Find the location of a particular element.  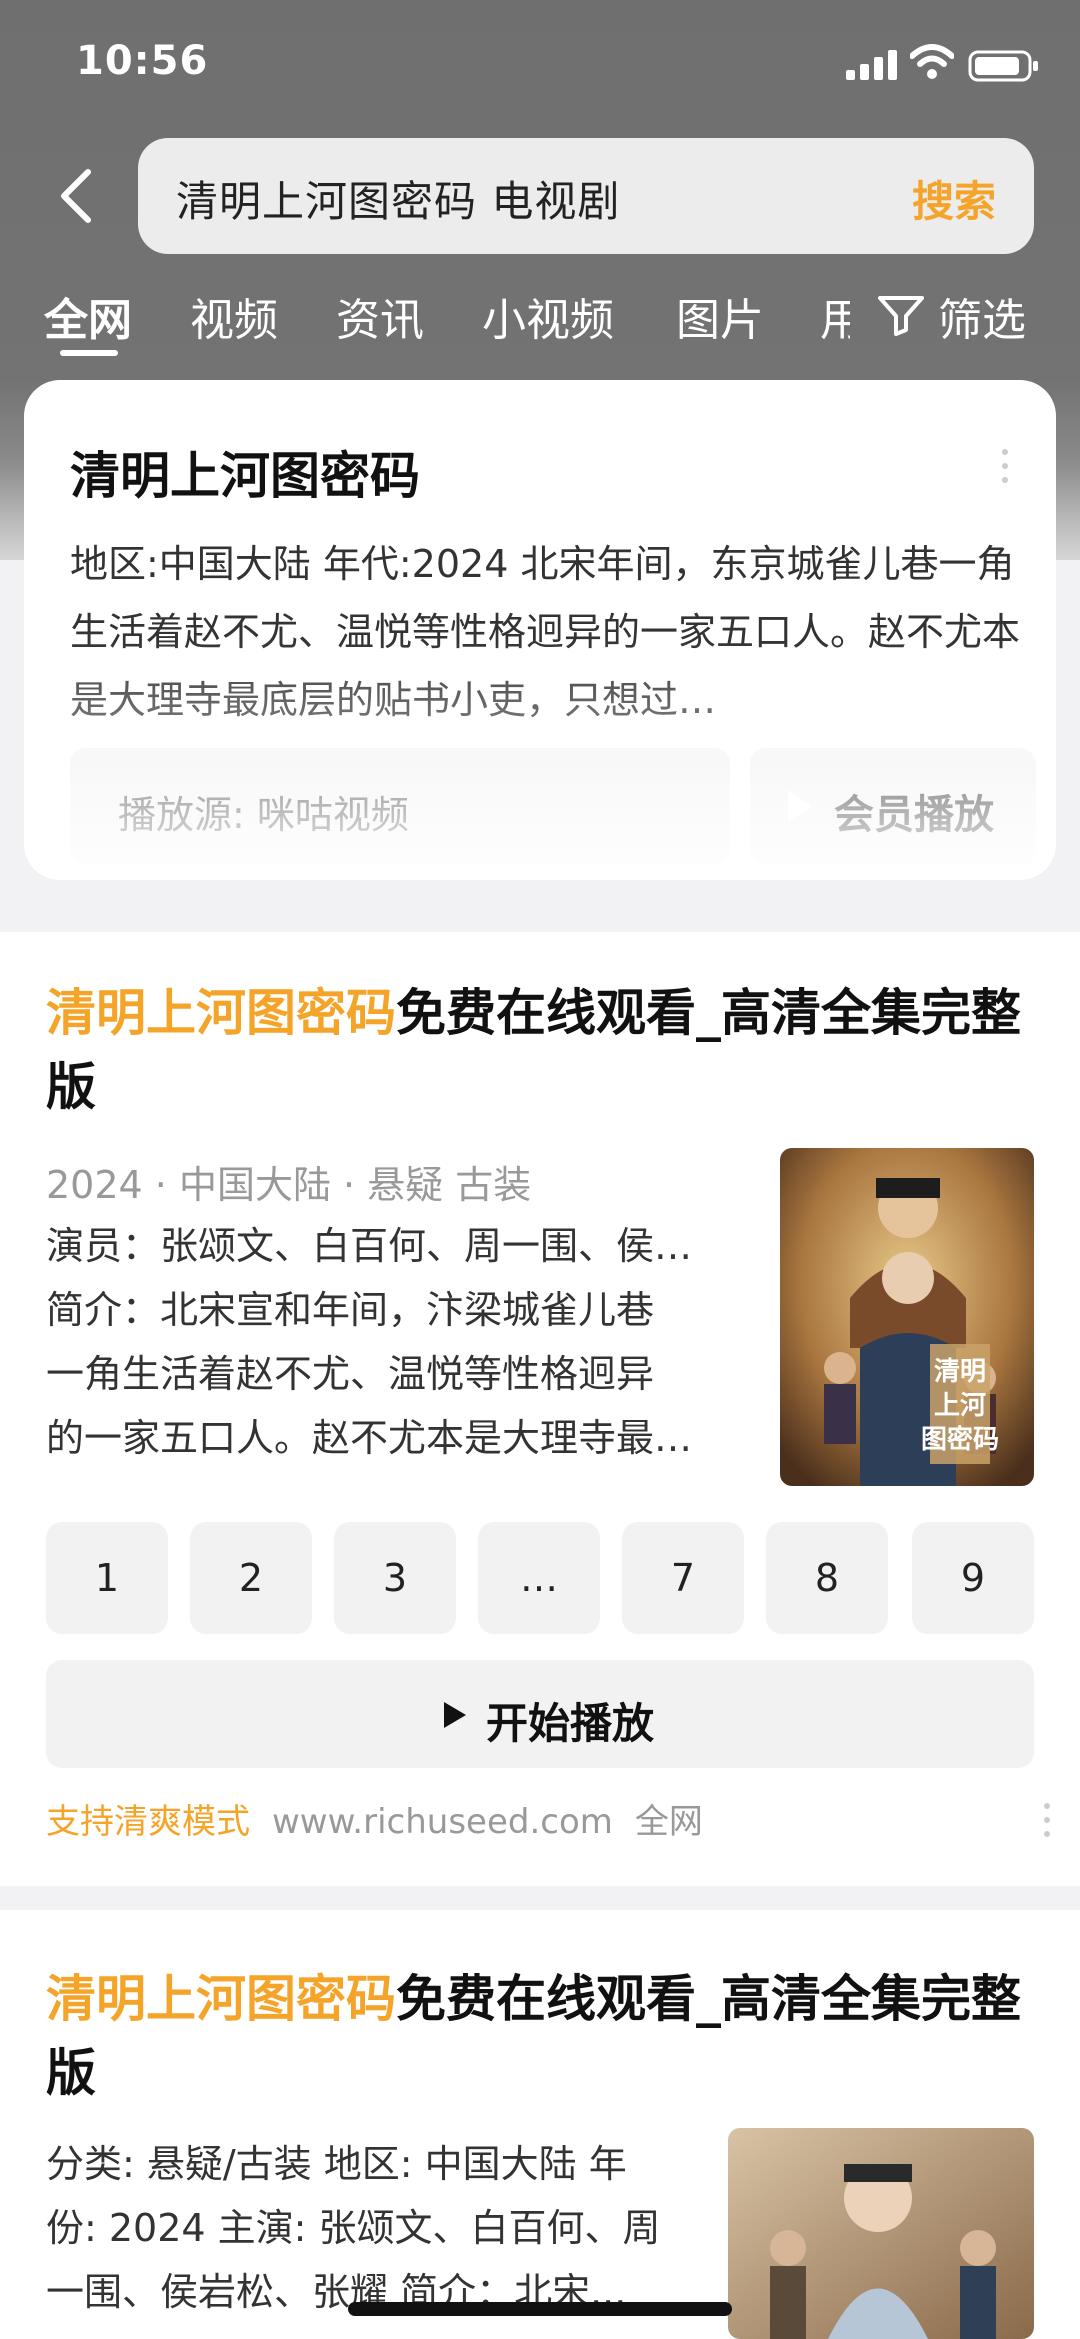

tab-all: 全网 is located at coordinates (88, 316).